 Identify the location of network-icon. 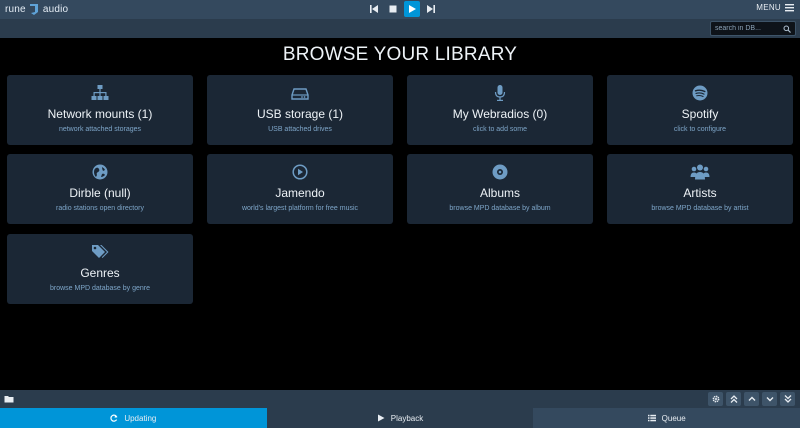
(100, 92).